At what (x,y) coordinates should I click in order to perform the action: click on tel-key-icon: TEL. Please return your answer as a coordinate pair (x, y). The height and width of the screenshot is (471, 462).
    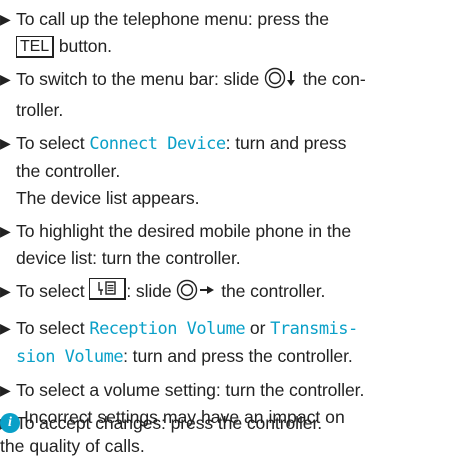
    Looking at the image, I should click on (35, 47).